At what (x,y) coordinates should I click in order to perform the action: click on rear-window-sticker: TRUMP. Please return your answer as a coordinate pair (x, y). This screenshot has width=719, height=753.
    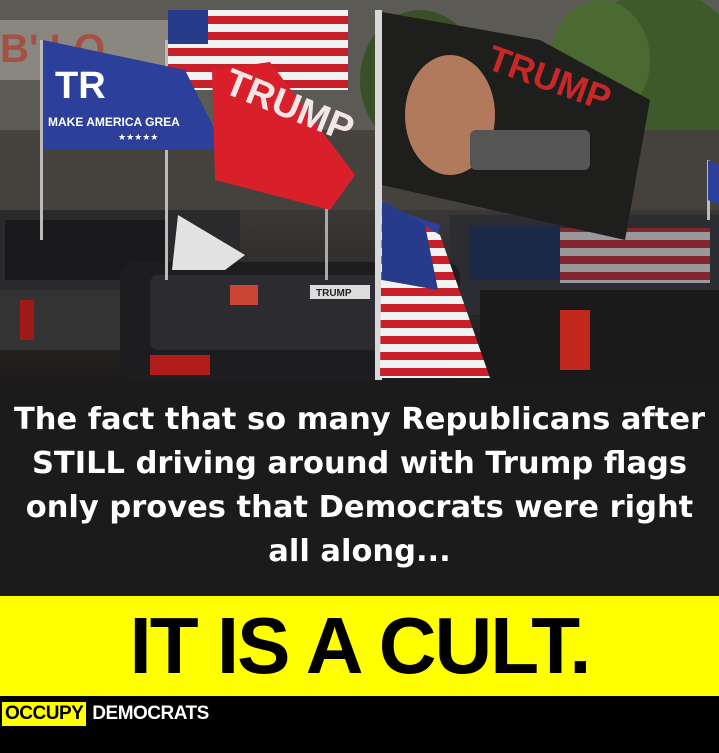
    Looking at the image, I should click on (334, 293).